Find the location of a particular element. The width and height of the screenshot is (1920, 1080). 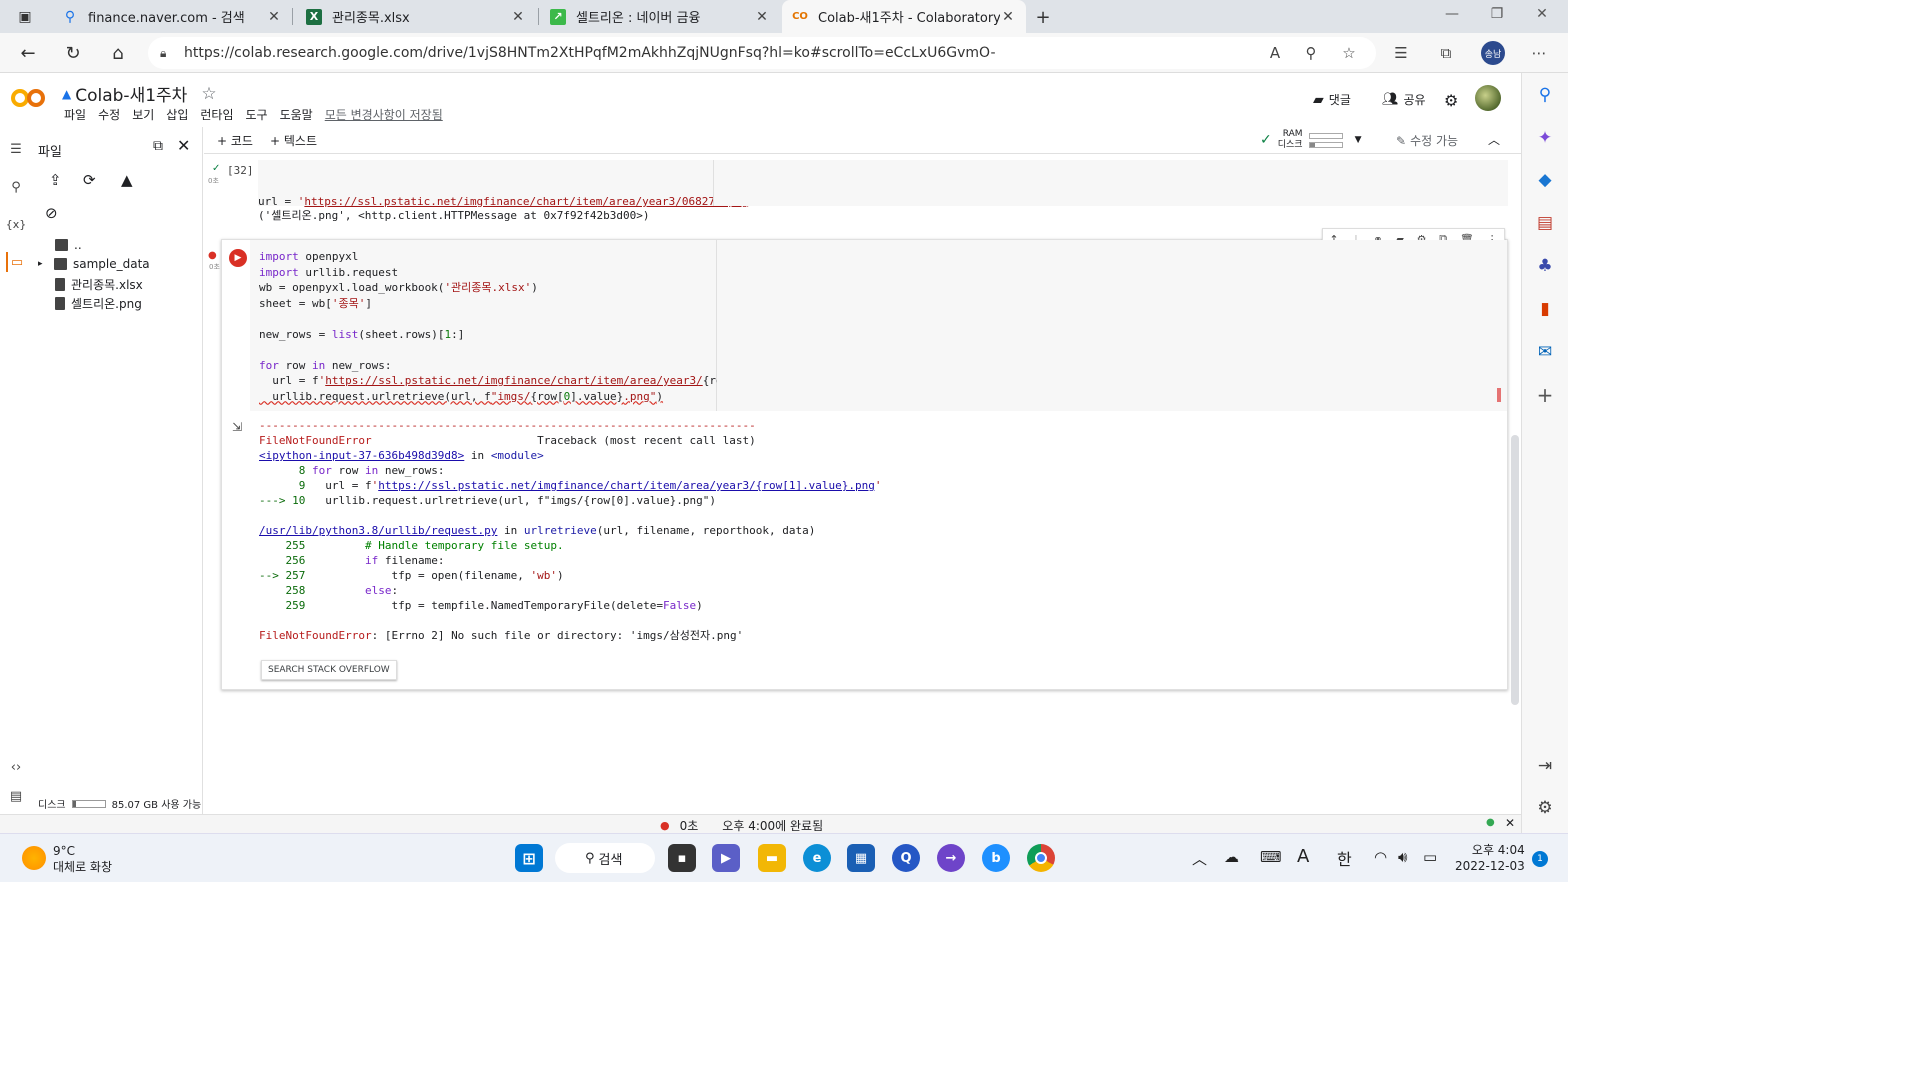

tab-actions-icon: ▣ is located at coordinates (25, 17).